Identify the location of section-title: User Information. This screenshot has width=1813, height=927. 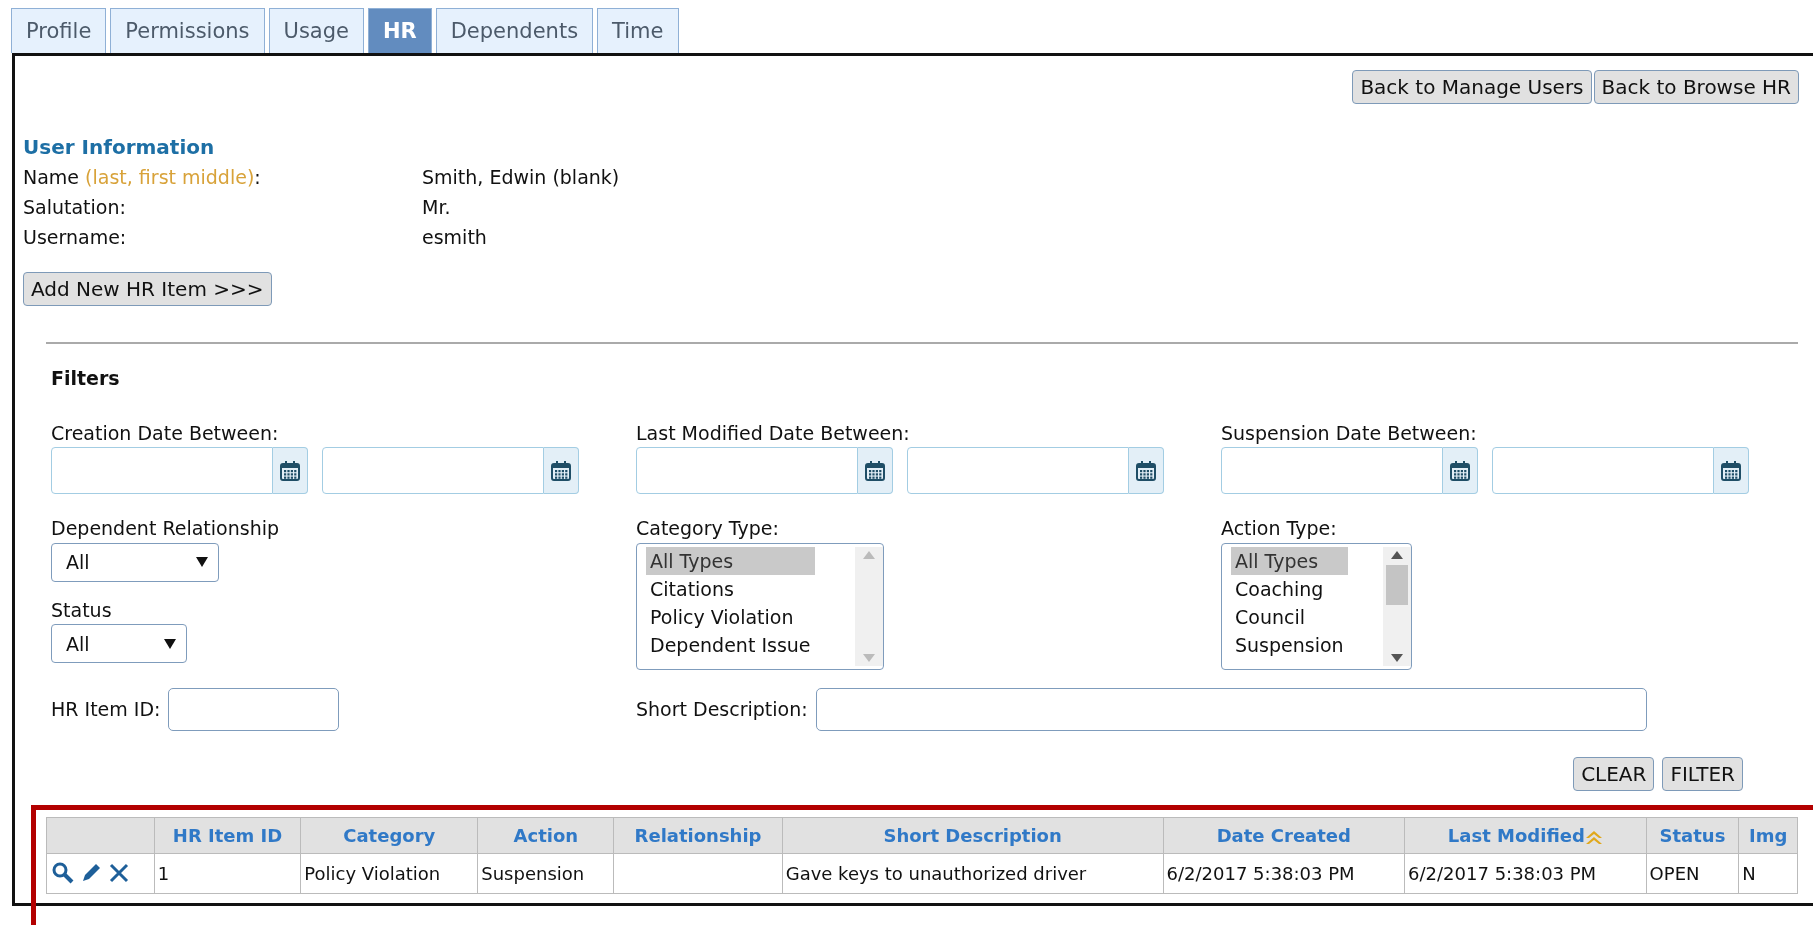
(119, 148).